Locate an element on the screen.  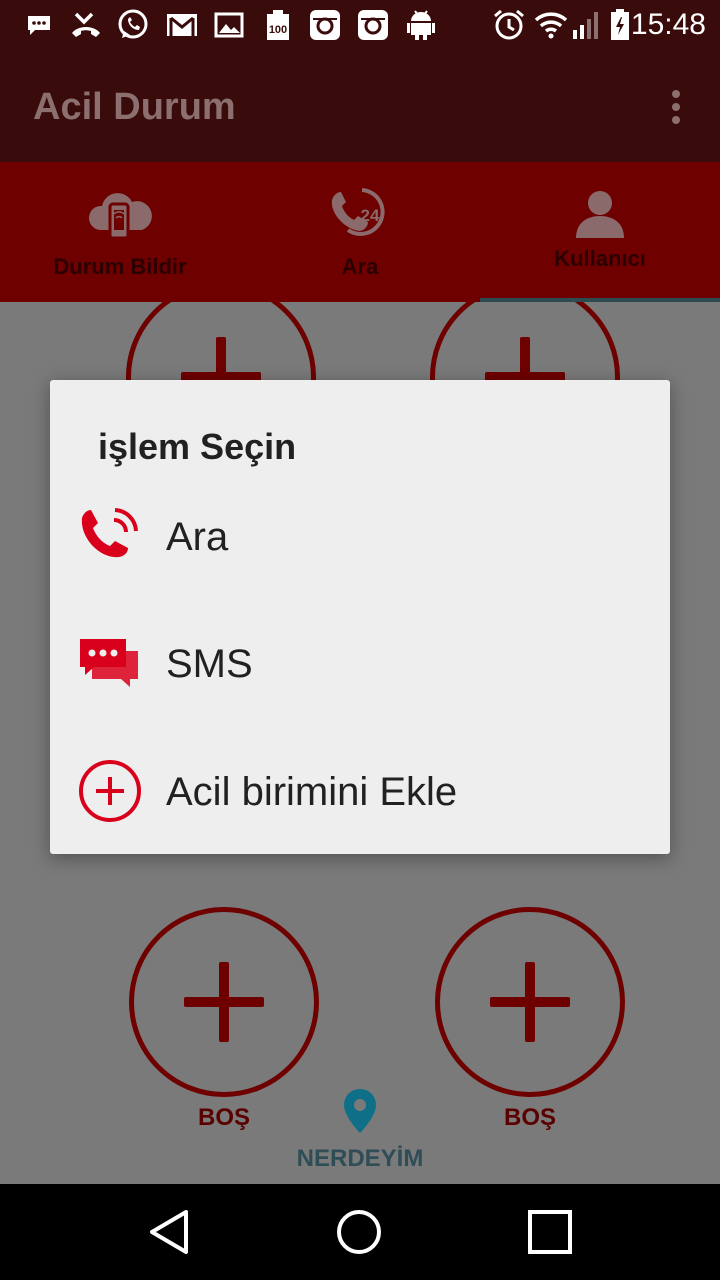
gallery-icon is located at coordinates (229, 25).